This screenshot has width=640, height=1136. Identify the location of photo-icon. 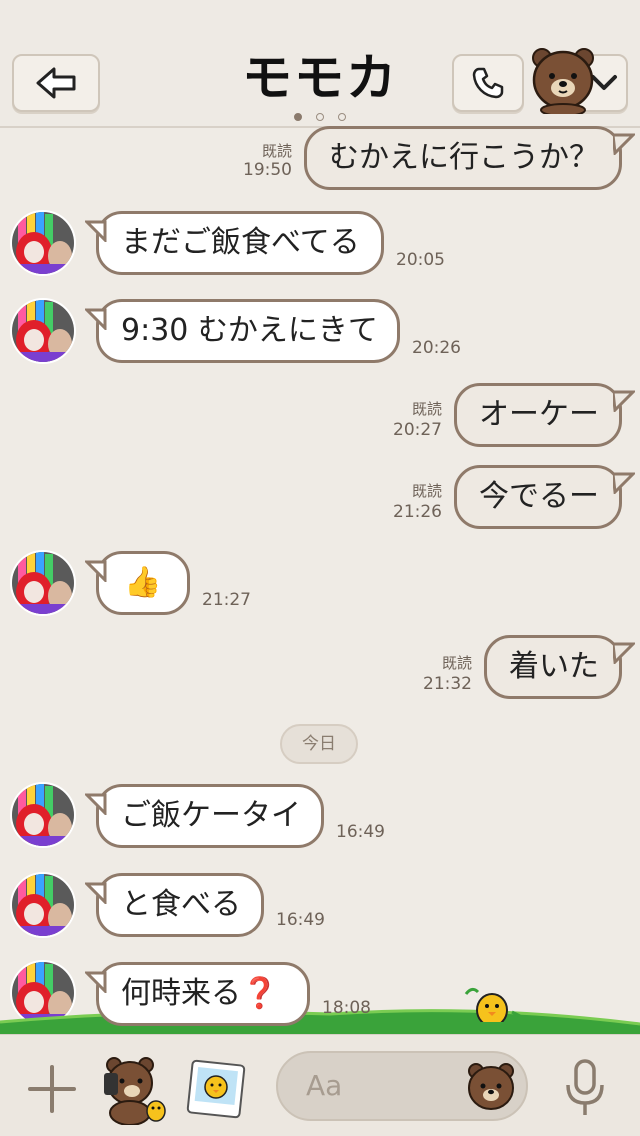
(216, 1089).